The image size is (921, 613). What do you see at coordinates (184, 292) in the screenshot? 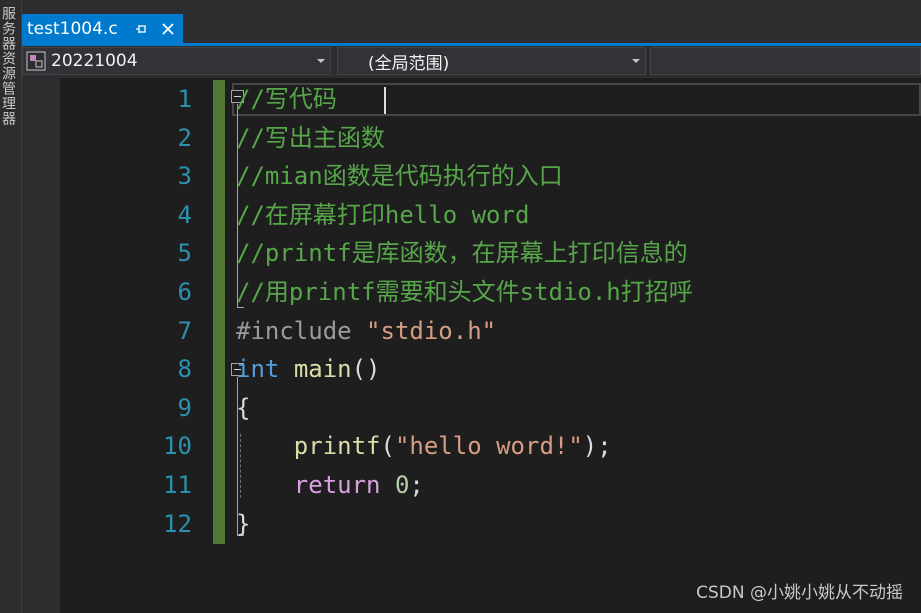
I see `line-number: 6` at bounding box center [184, 292].